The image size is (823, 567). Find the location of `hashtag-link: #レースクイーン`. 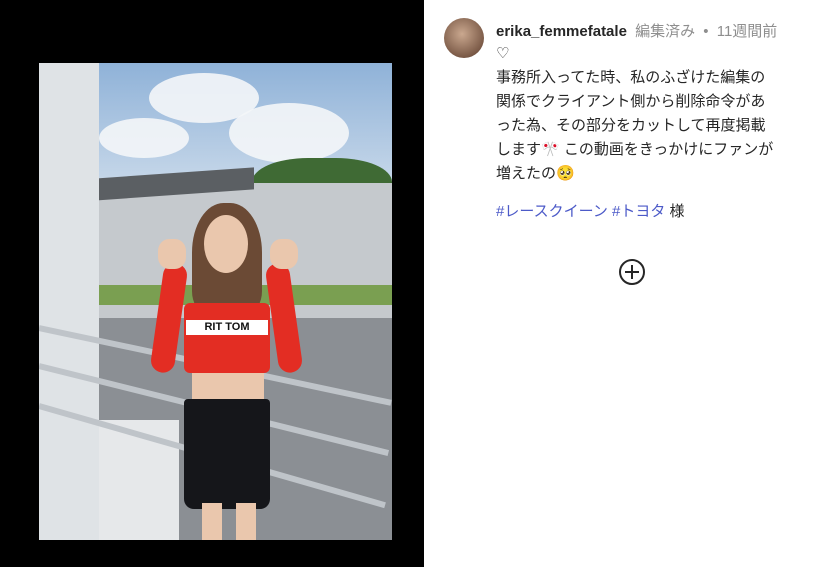

hashtag-link: #レースクイーン is located at coordinates (552, 211).